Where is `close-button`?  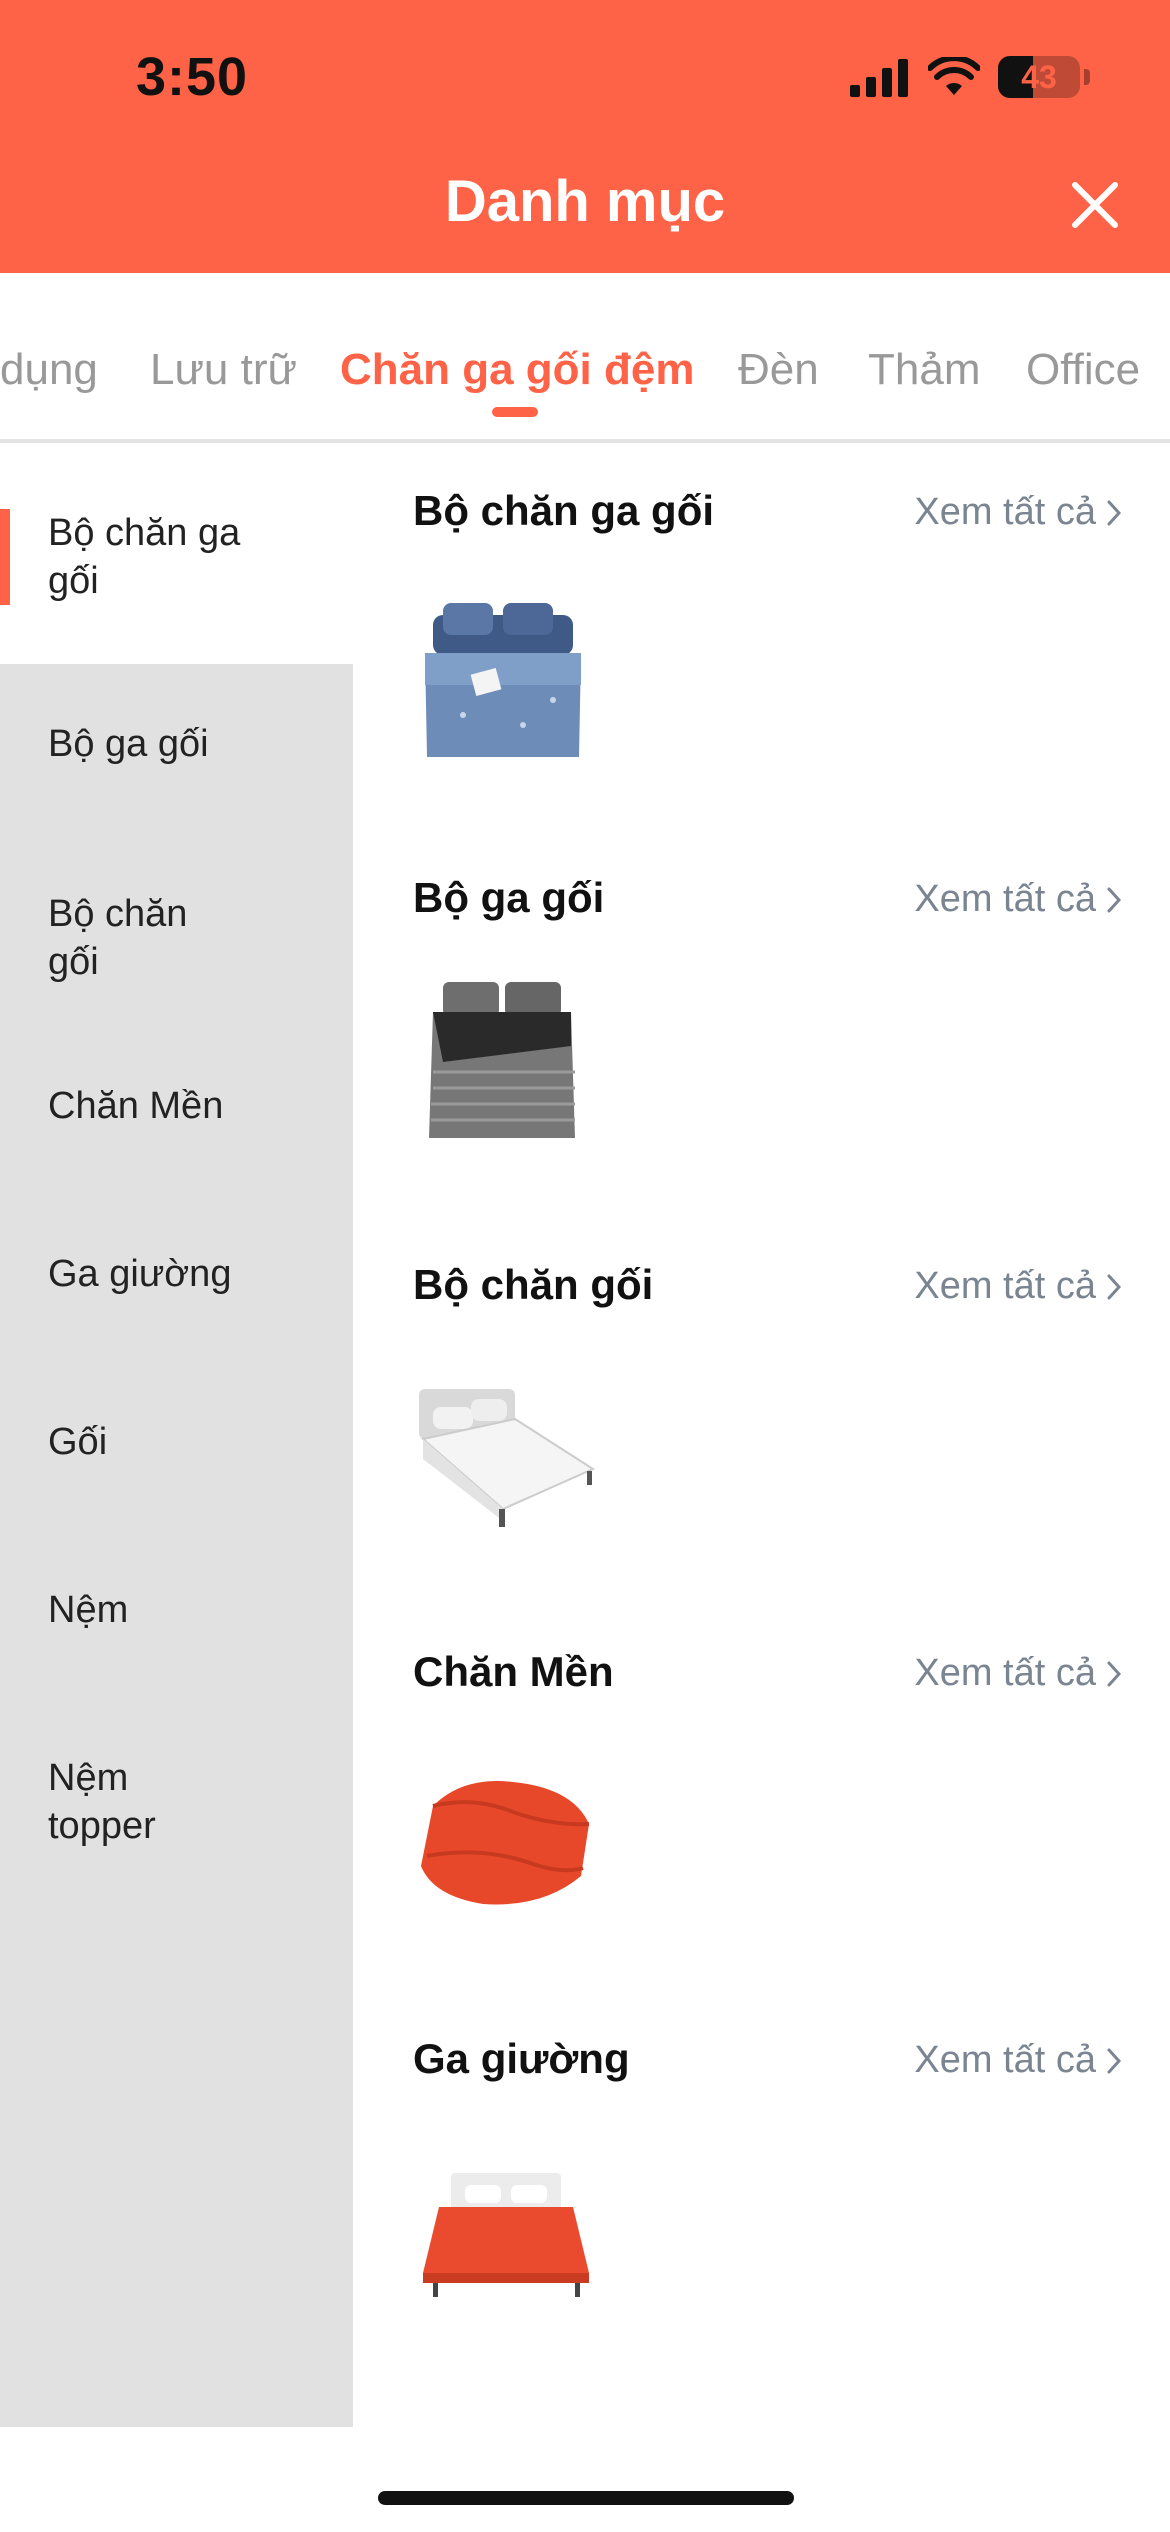 close-button is located at coordinates (1095, 205).